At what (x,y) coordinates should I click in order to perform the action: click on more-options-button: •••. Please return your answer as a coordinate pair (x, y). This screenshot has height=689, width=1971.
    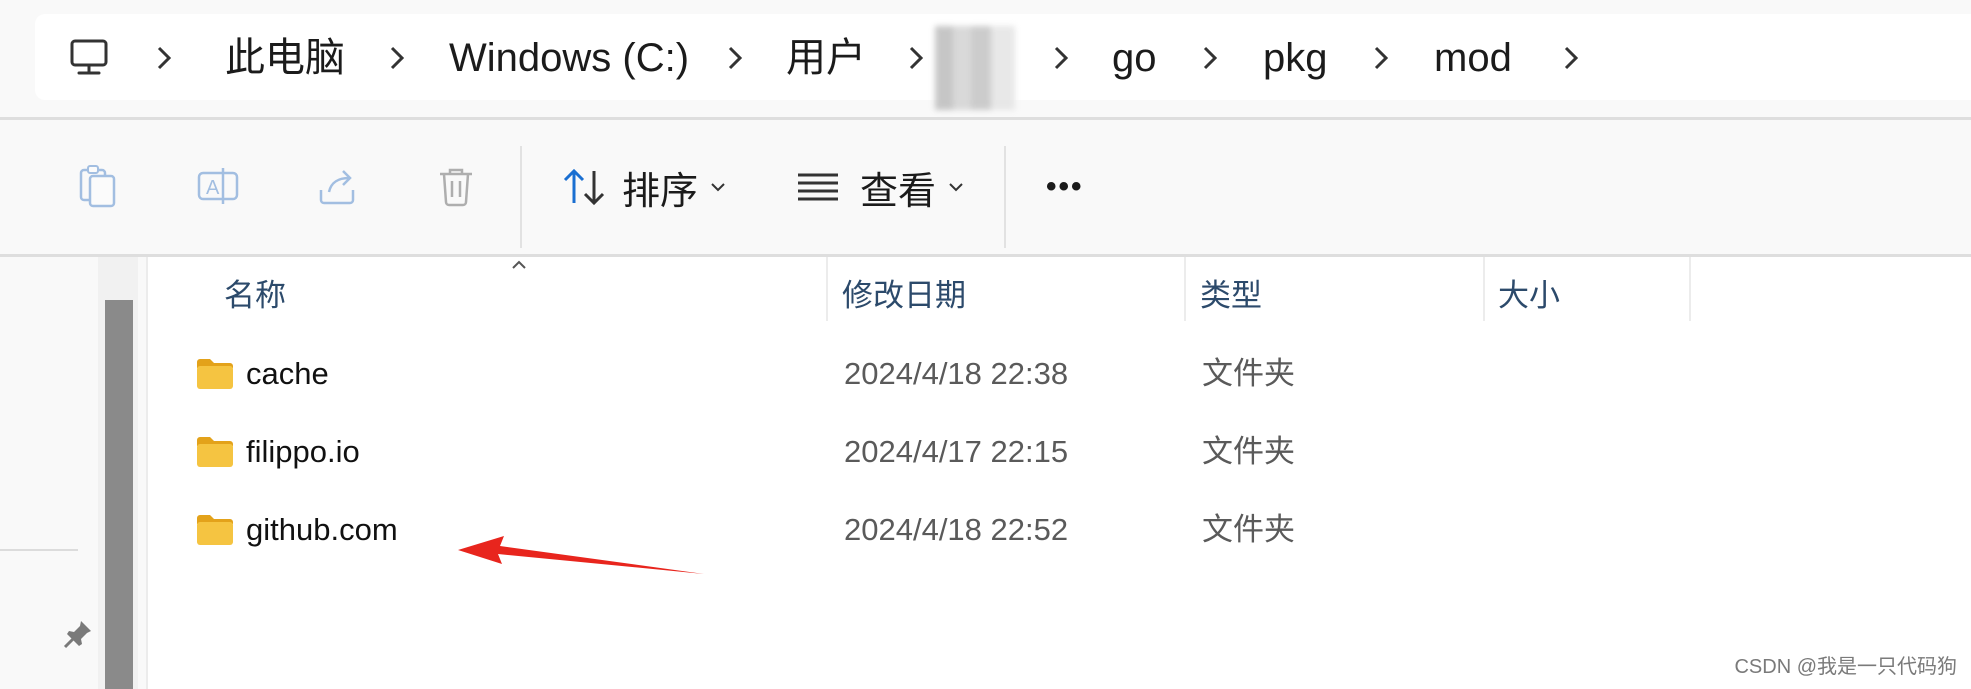
    Looking at the image, I should click on (1065, 187).